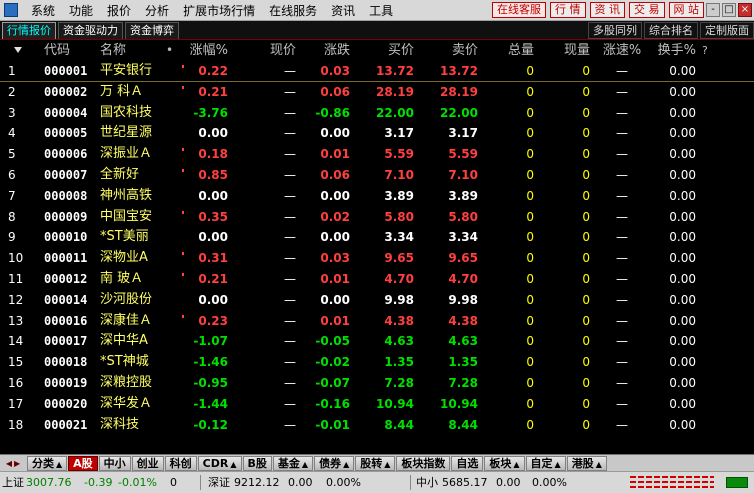 The image size is (754, 493). What do you see at coordinates (377, 113) in the screenshot?
I see `table-row: 3 000004 国农科技 -3.76 — -0.86 22.00 22.00 0 0 — 0.00` at bounding box center [377, 113].